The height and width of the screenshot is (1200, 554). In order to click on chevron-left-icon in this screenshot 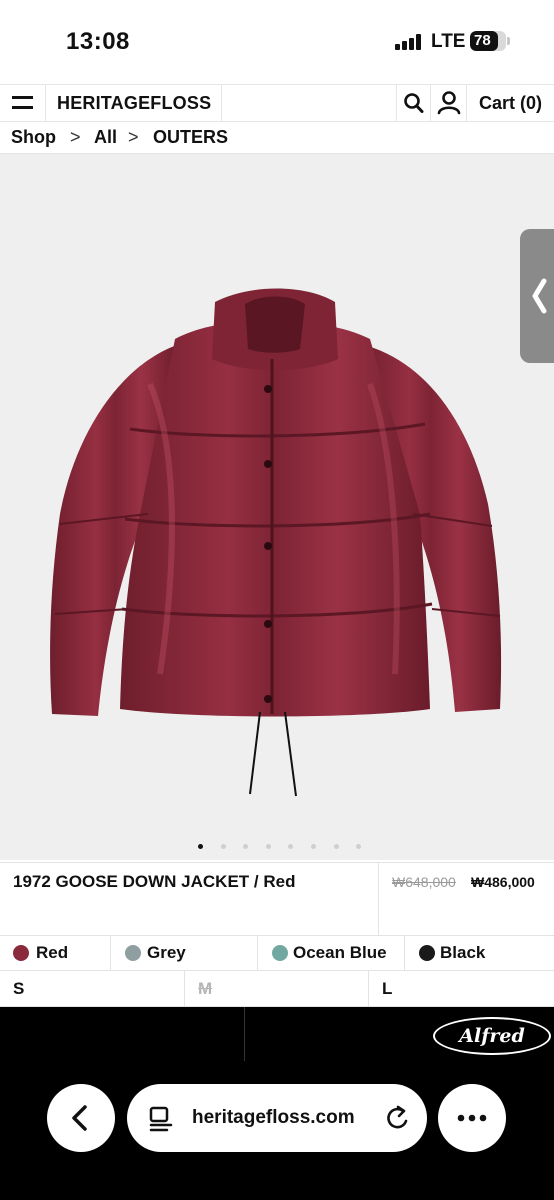, I will do `click(539, 296)`.